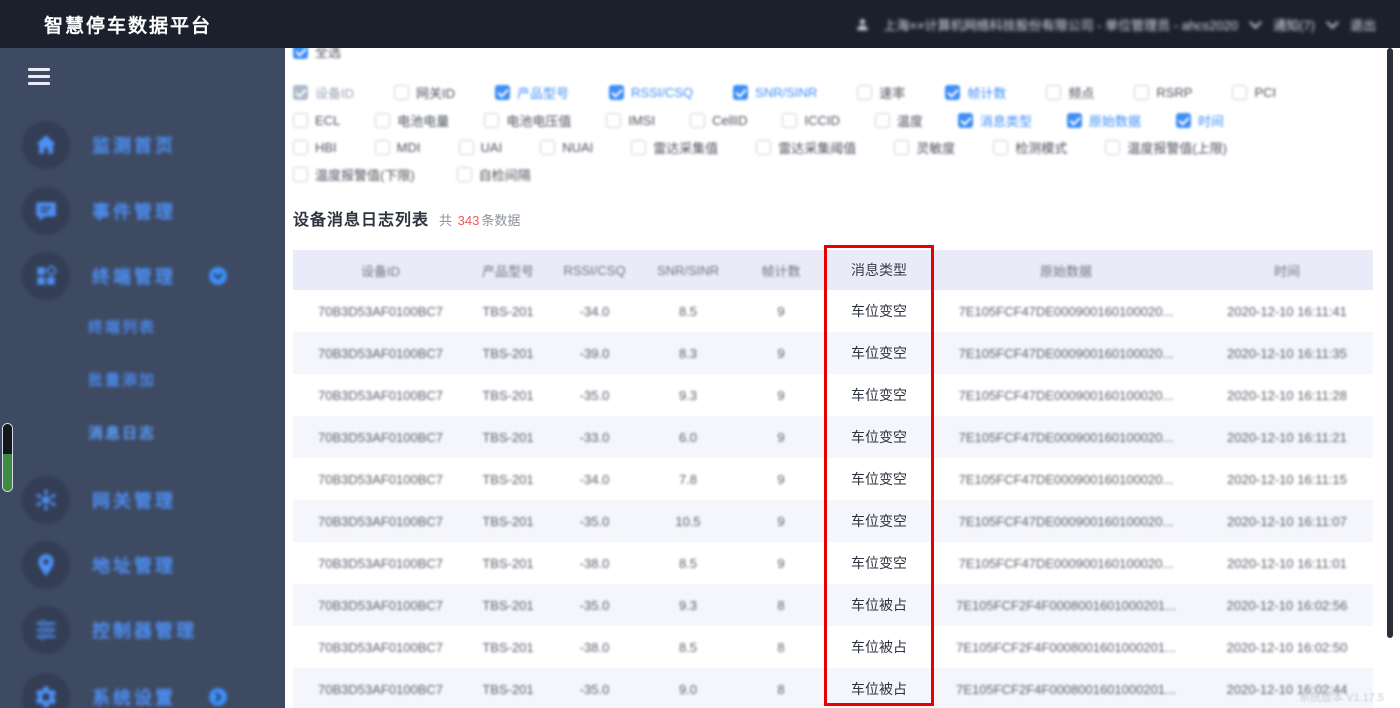 The height and width of the screenshot is (708, 1400). What do you see at coordinates (480, 147) in the screenshot?
I see `column-checkbox: UAI` at bounding box center [480, 147].